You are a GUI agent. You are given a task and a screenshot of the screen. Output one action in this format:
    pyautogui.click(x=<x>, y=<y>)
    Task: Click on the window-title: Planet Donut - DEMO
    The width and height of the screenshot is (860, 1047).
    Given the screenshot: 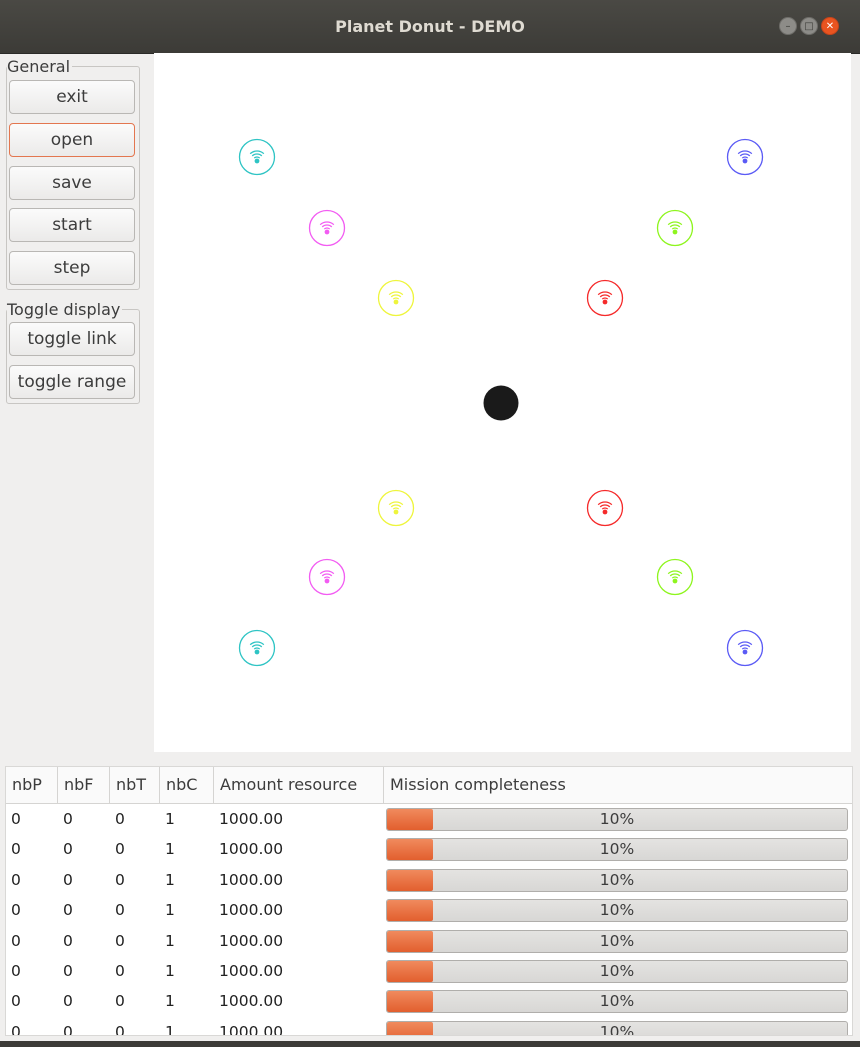 What is the action you would take?
    pyautogui.click(x=430, y=26)
    